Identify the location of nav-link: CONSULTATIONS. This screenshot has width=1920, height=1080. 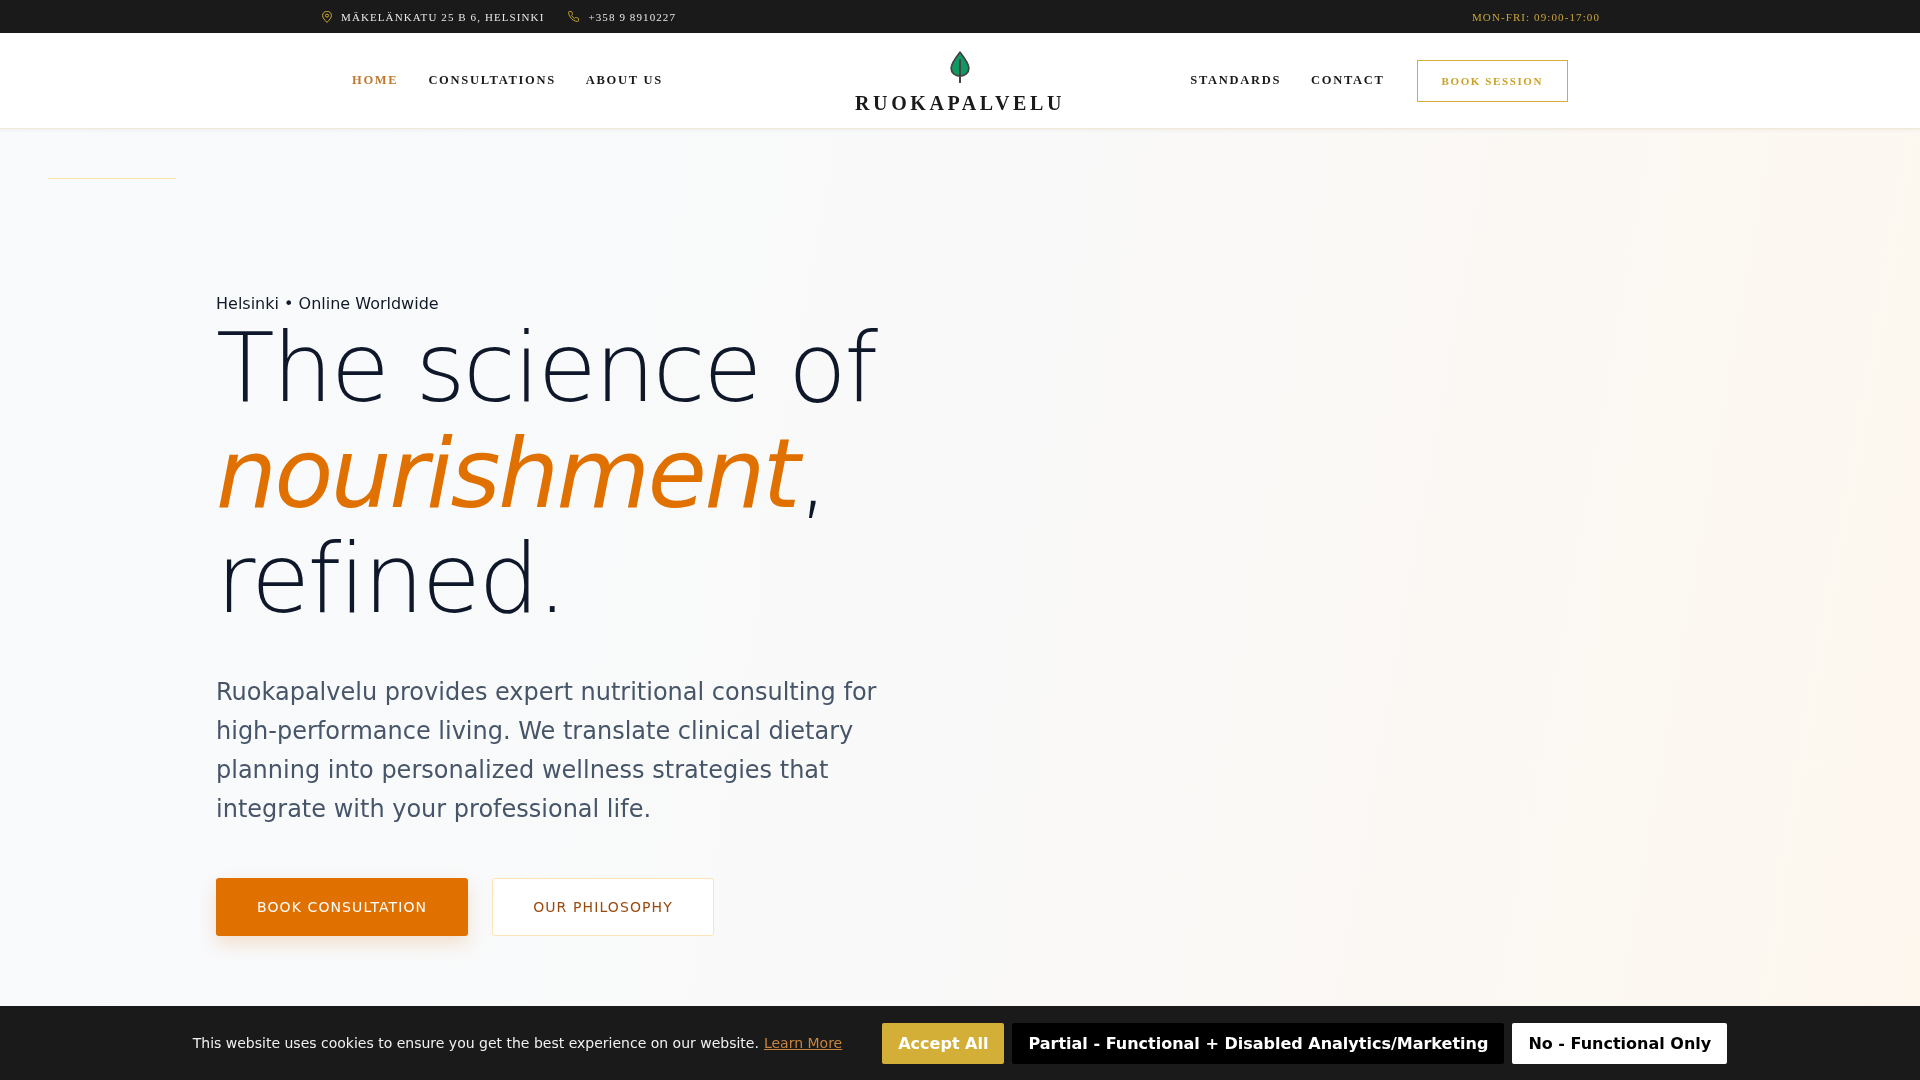
(492, 80).